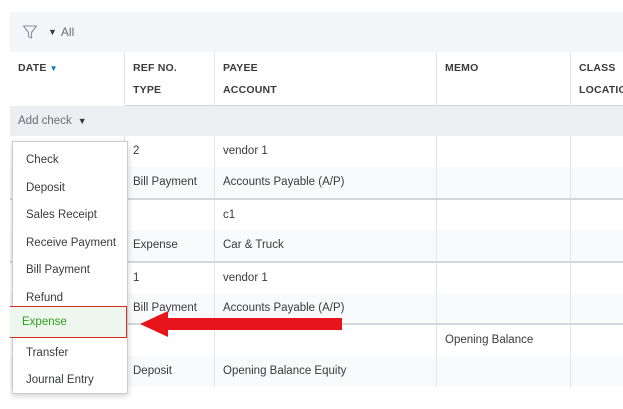  What do you see at coordinates (316, 32) in the screenshot?
I see `filter-bar: ▼ All` at bounding box center [316, 32].